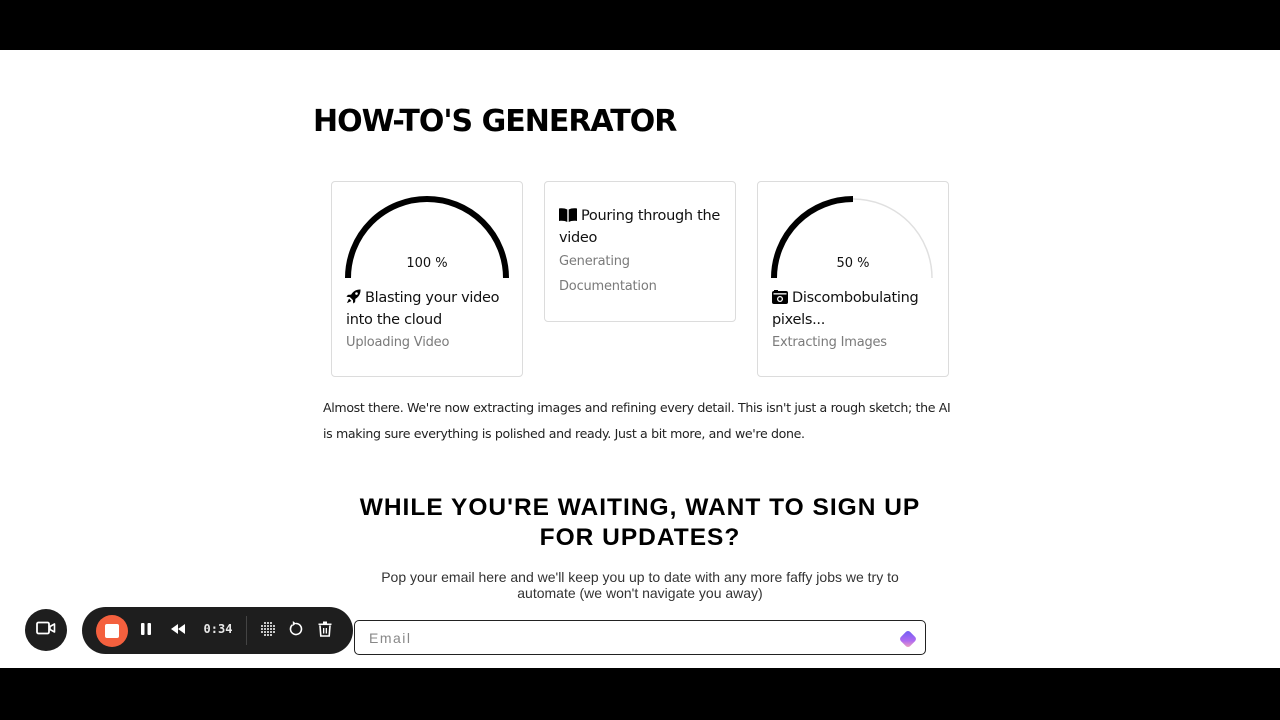 Image resolution: width=1280 pixels, height=720 pixels. I want to click on email-field, so click(640, 637).